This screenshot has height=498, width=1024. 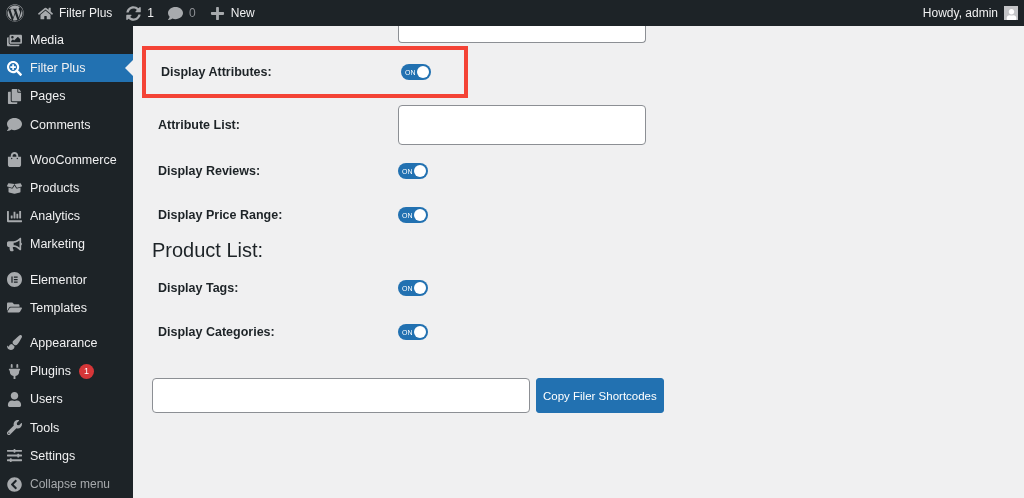 I want to click on sidebar-item: Pages, so click(x=66, y=96).